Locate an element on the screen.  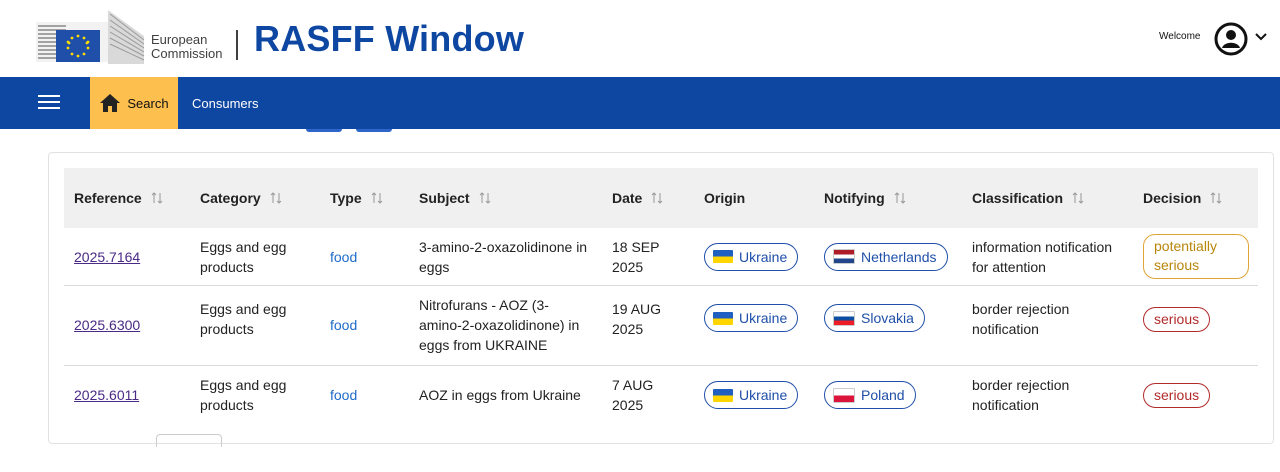
notifying-cell: Slovakia is located at coordinates (874, 325).